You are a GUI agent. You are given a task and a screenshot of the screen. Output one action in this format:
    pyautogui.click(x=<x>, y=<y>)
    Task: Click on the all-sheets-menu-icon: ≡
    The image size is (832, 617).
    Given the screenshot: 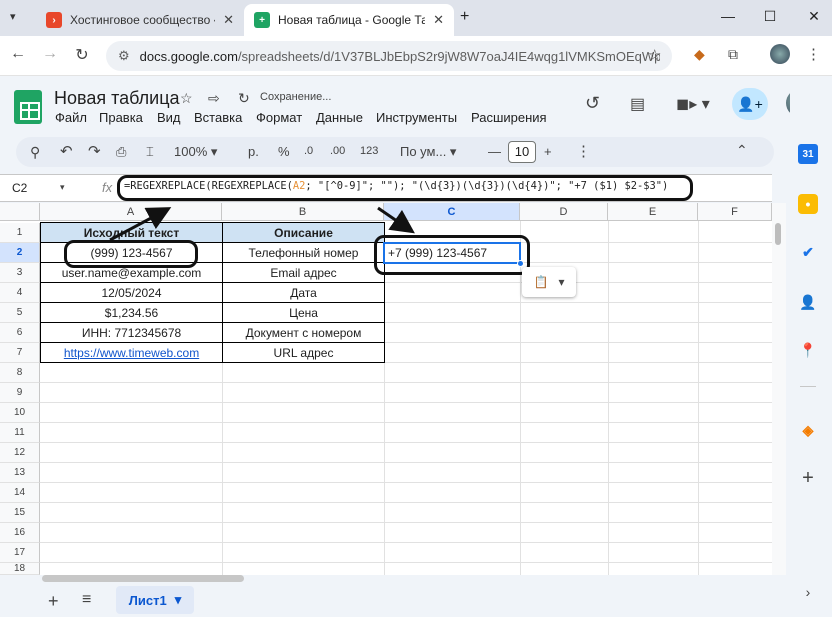 What is the action you would take?
    pyautogui.click(x=86, y=600)
    